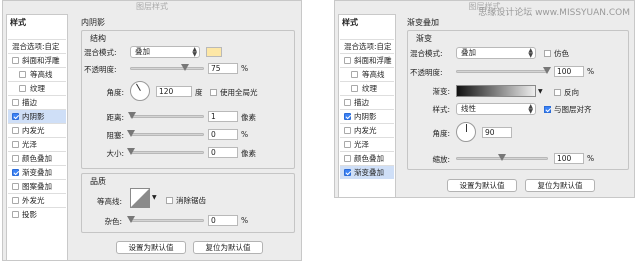 The width and height of the screenshot is (637, 261). What do you see at coordinates (131, 115) in the screenshot?
I see `distance-slider-thumb` at bounding box center [131, 115].